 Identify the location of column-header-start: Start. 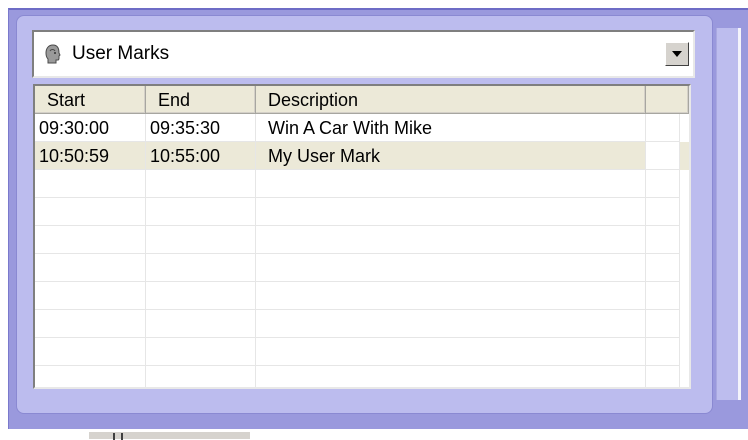
(90, 100).